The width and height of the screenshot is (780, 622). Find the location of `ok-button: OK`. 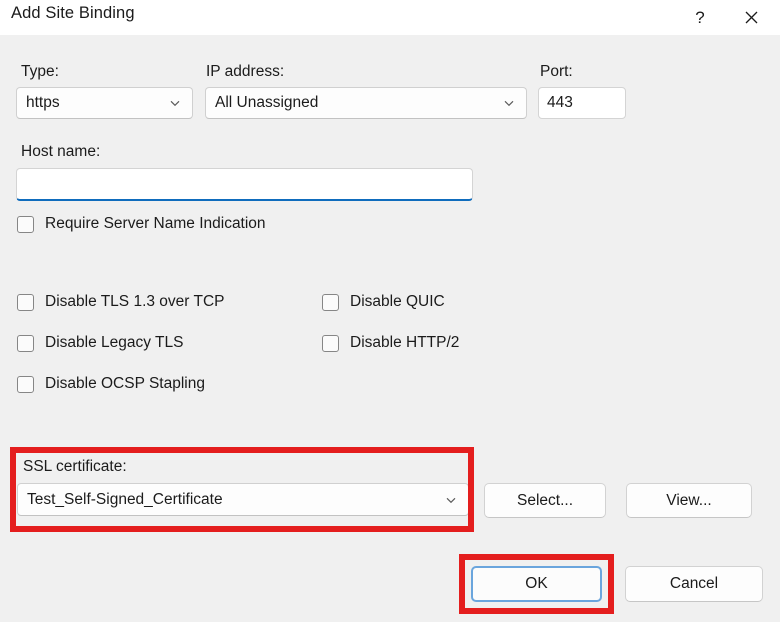

ok-button: OK is located at coordinates (536, 584).